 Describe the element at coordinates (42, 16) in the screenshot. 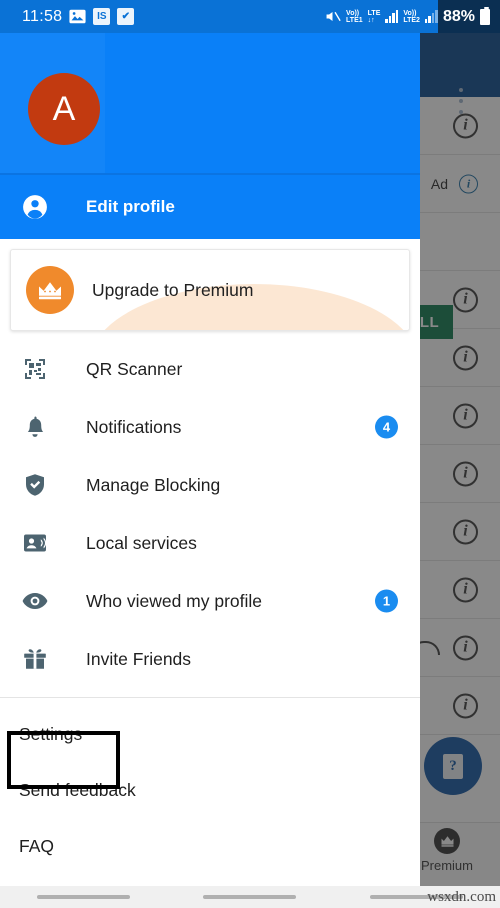

I see `clock: 11:58` at that location.